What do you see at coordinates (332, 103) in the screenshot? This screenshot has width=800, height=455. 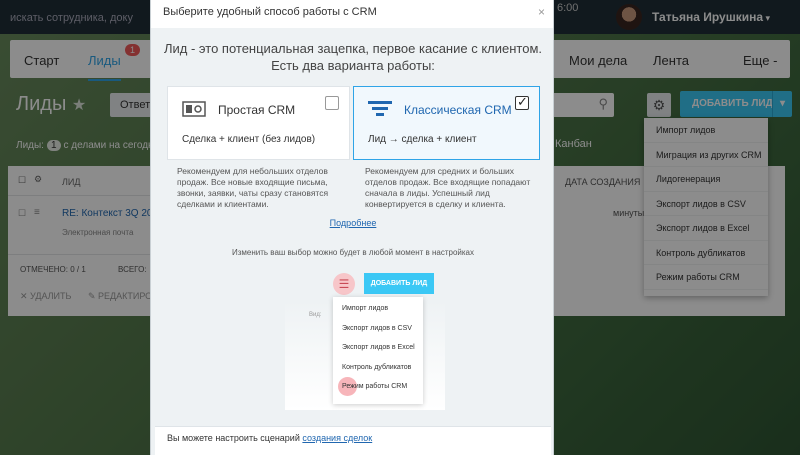 I see `simple-crm-checkbox` at bounding box center [332, 103].